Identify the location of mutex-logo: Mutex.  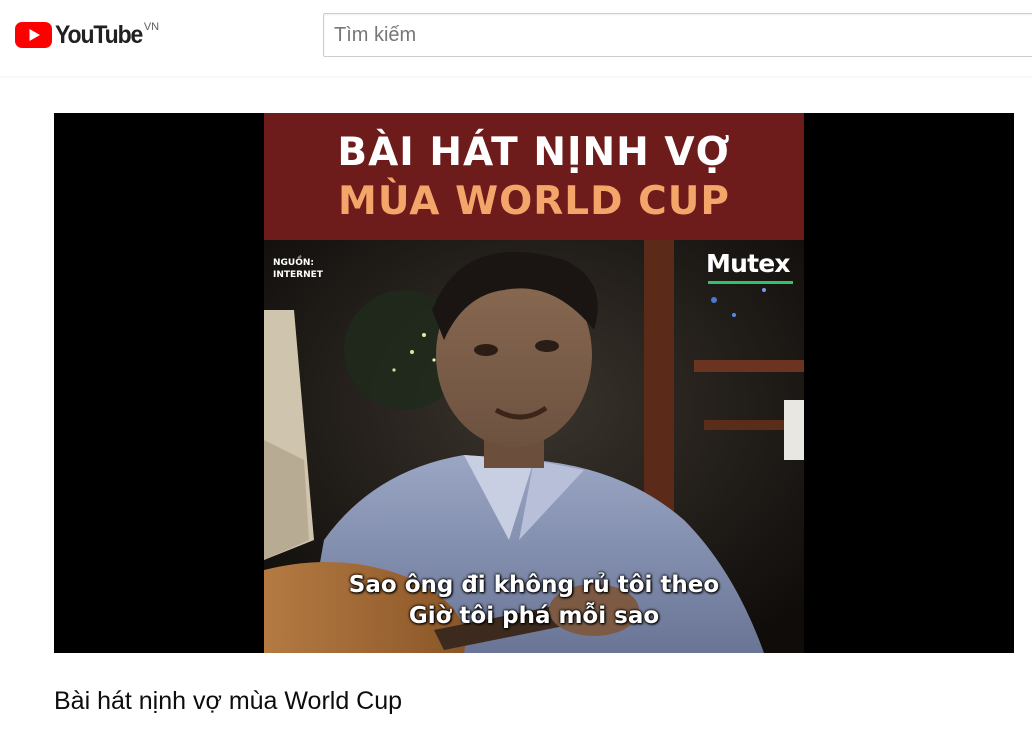
(748, 263).